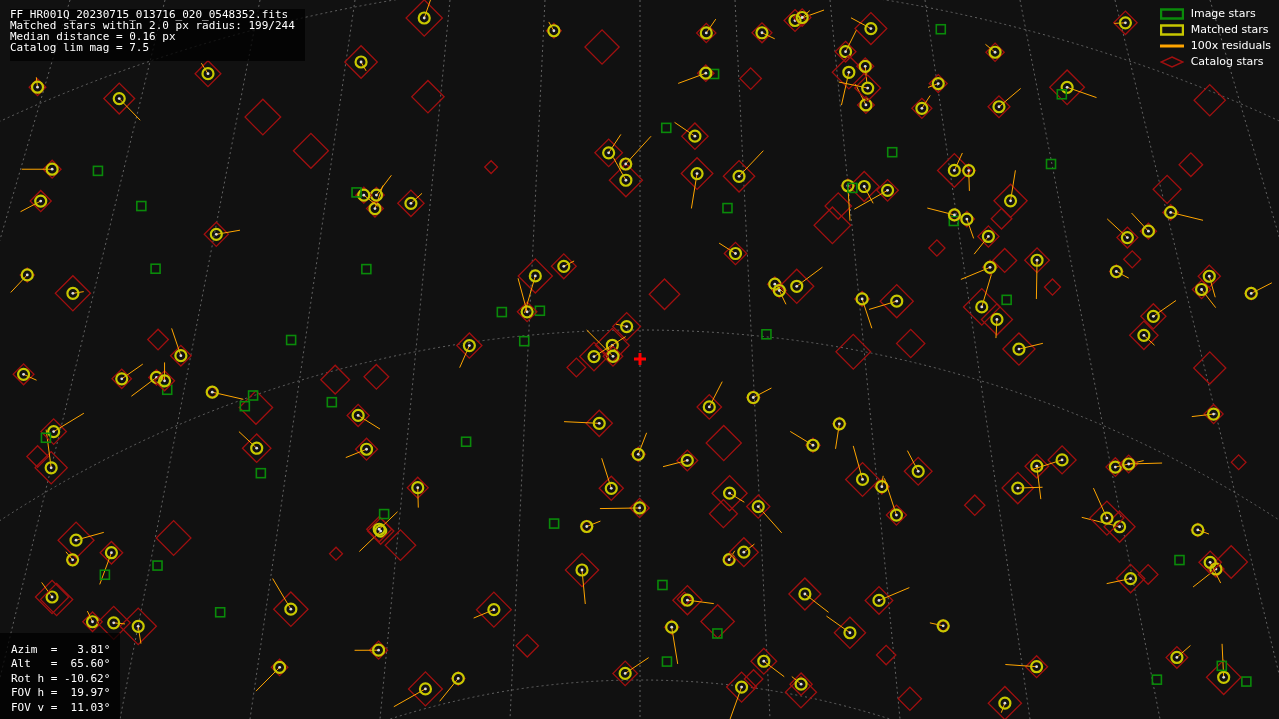 The width and height of the screenshot is (1279, 719). What do you see at coordinates (1227, 61) in the screenshot?
I see `legend-label: Catalog stars` at bounding box center [1227, 61].